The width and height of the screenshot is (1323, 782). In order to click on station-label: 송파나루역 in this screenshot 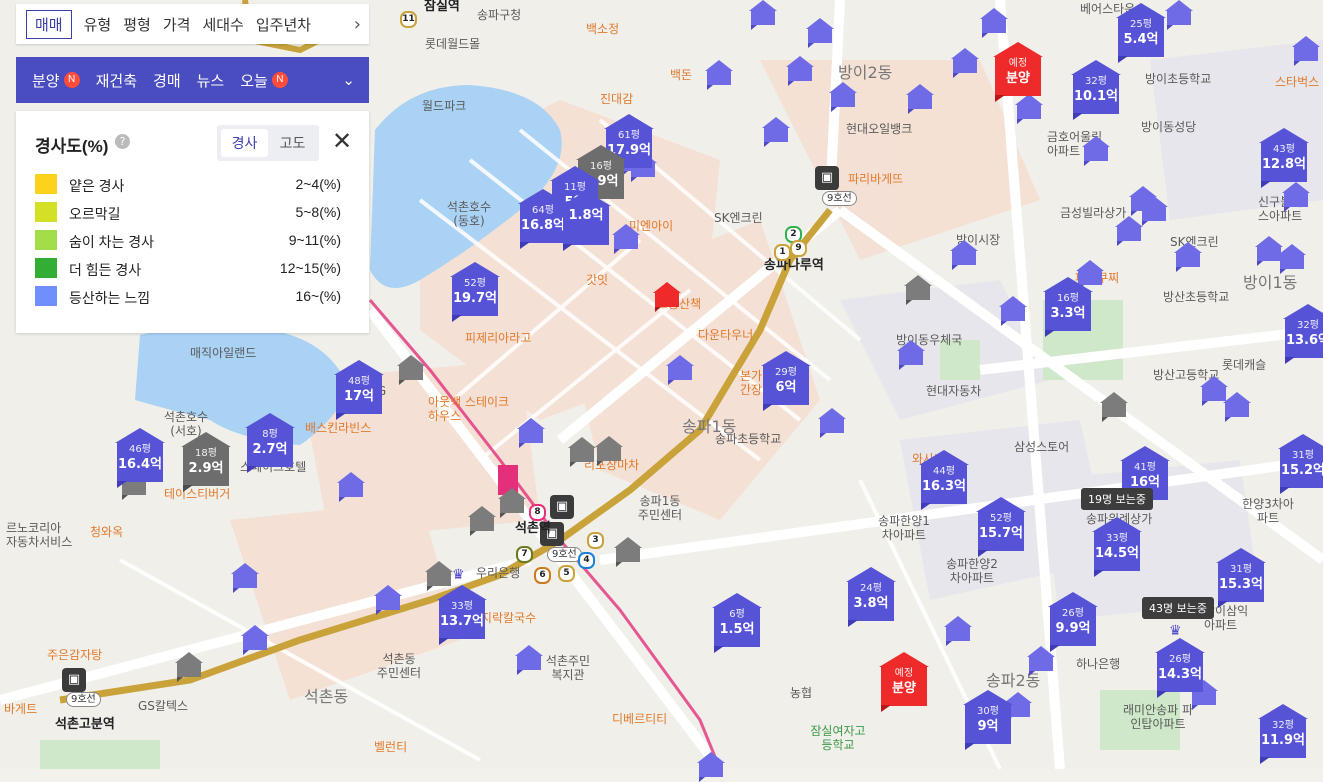, I will do `click(794, 266)`.